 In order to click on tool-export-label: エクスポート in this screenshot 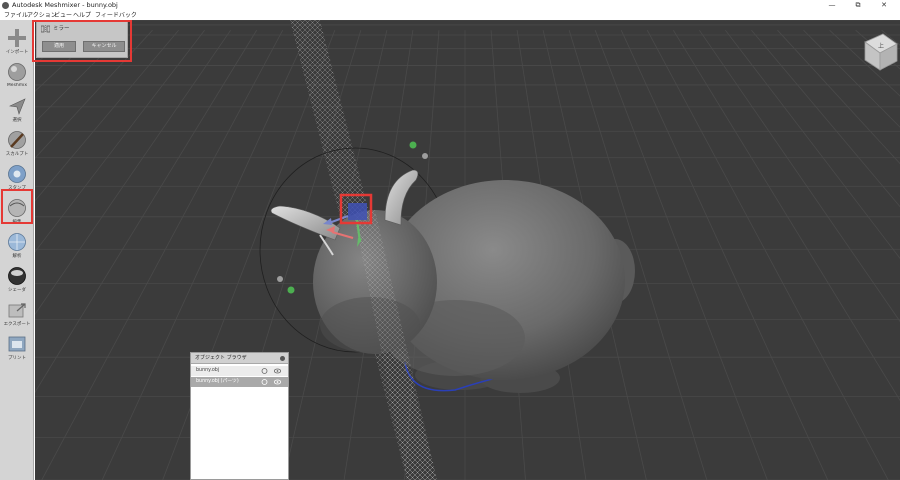, I will do `click(17, 324)`.